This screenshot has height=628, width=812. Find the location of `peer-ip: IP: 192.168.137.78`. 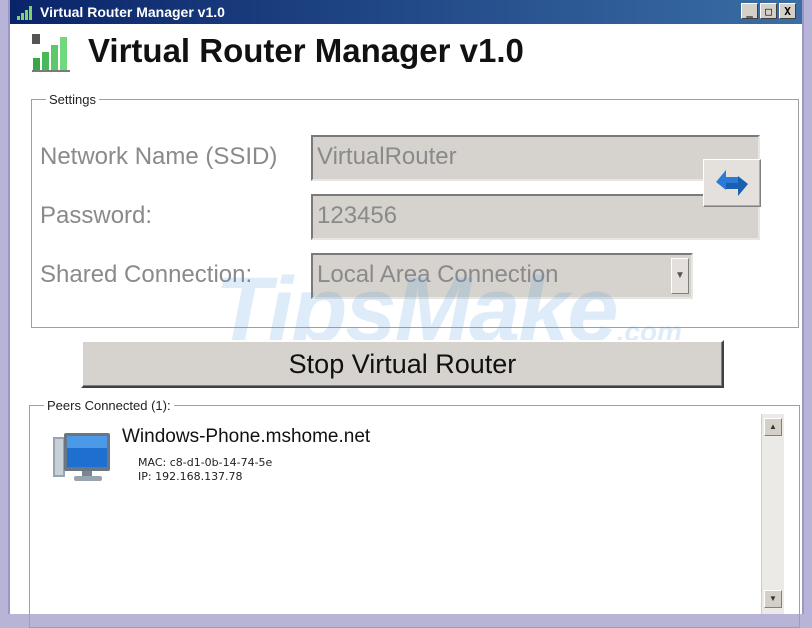

peer-ip: IP: 192.168.137.78 is located at coordinates (190, 476).